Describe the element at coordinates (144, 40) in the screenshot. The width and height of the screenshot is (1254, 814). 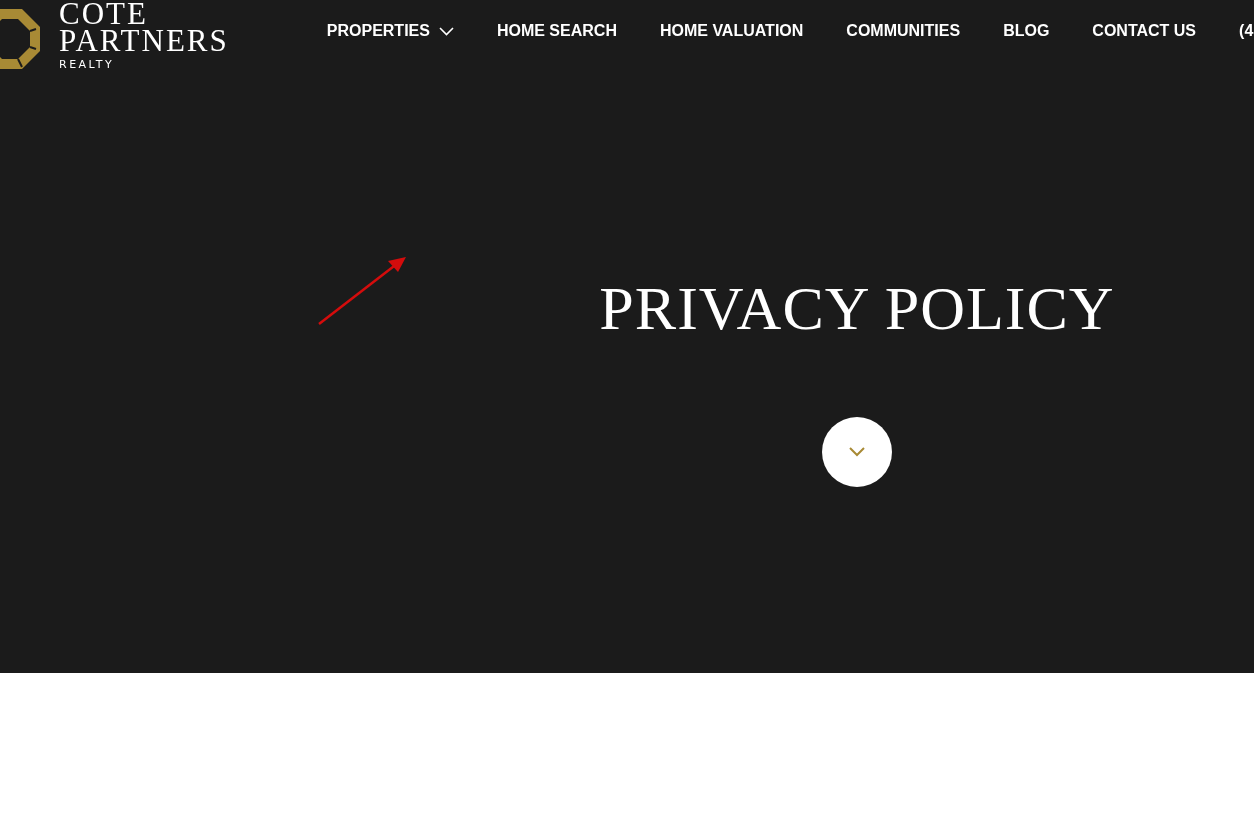
I see `logo-wordmark: PARTNERS` at that location.